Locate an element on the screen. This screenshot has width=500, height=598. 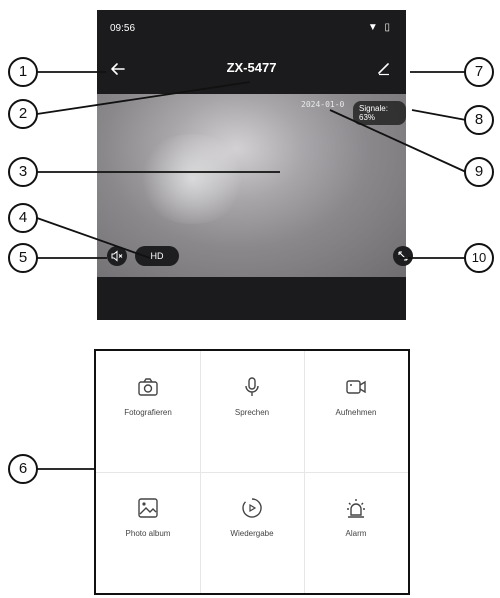
callout-9: 9 is located at coordinates (479, 172).